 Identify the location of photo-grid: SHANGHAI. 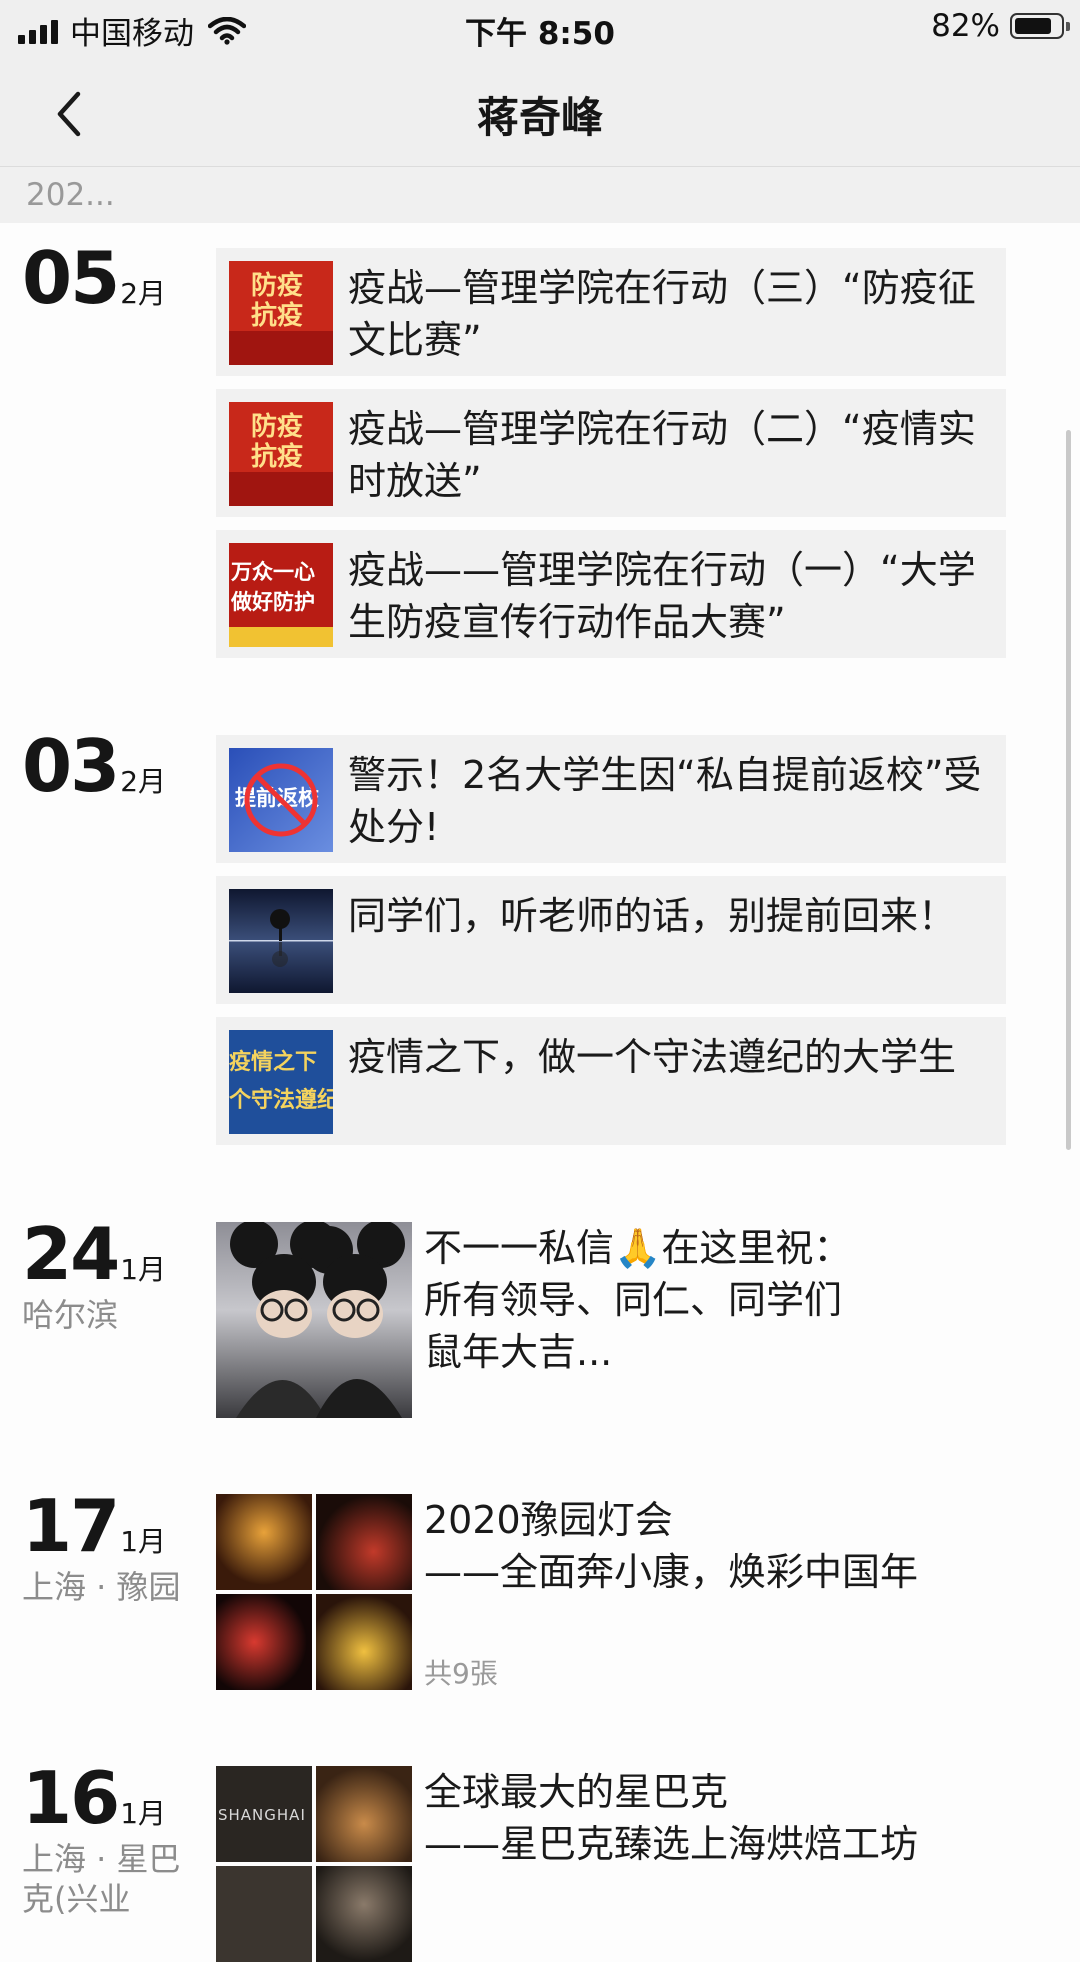
(314, 1864).